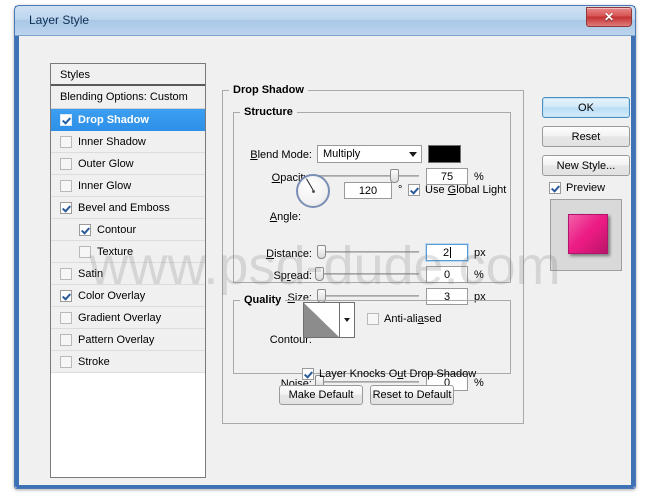 The image size is (650, 504). I want to click on anti-aliased-checkbox, so click(373, 319).